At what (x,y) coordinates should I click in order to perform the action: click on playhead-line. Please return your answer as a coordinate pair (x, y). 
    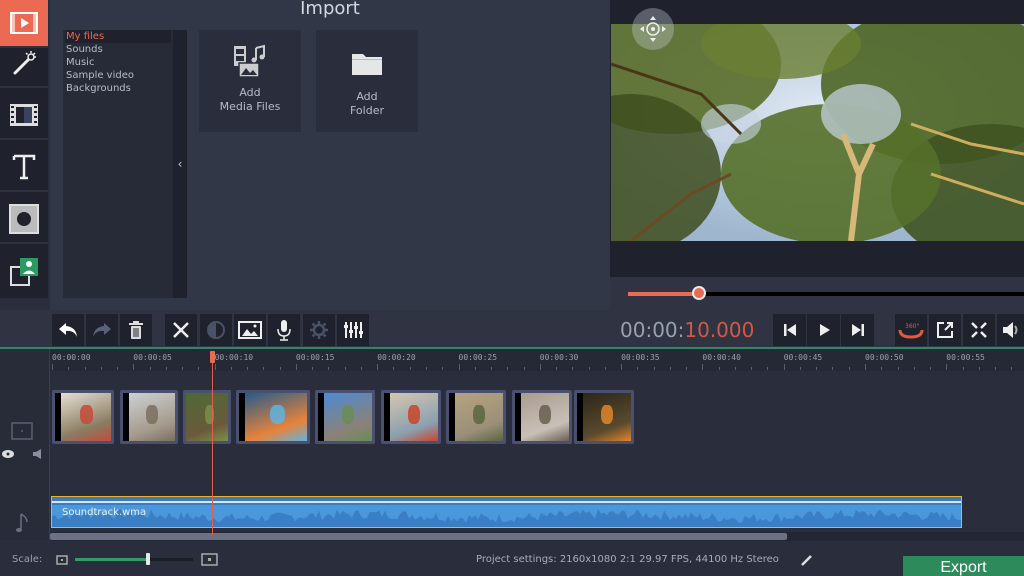
    Looking at the image, I should click on (212, 443).